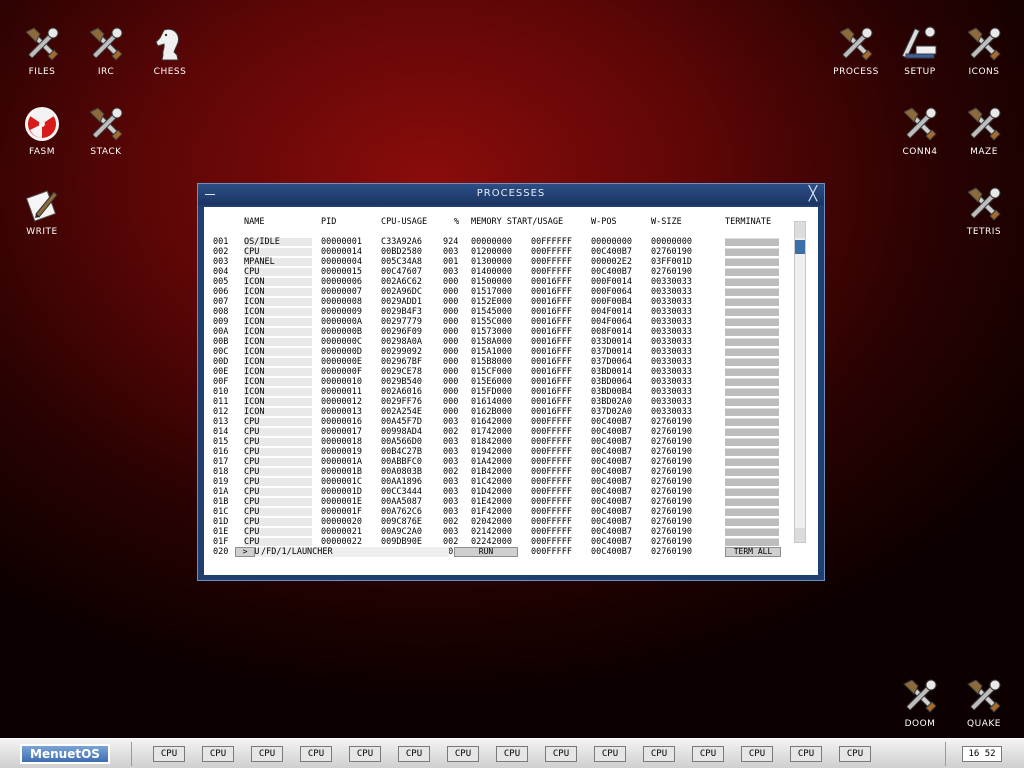 This screenshot has height=768, width=1024. What do you see at coordinates (65, 754) in the screenshot?
I see `menuetos-menu-button: MenuetOS` at bounding box center [65, 754].